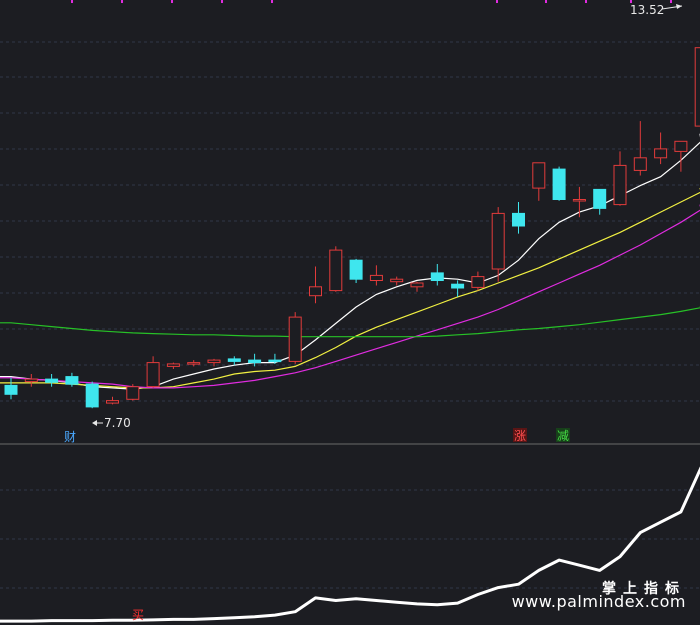 Image resolution: width=700 pixels, height=625 pixels. I want to click on marker-jian: 减, so click(563, 436).